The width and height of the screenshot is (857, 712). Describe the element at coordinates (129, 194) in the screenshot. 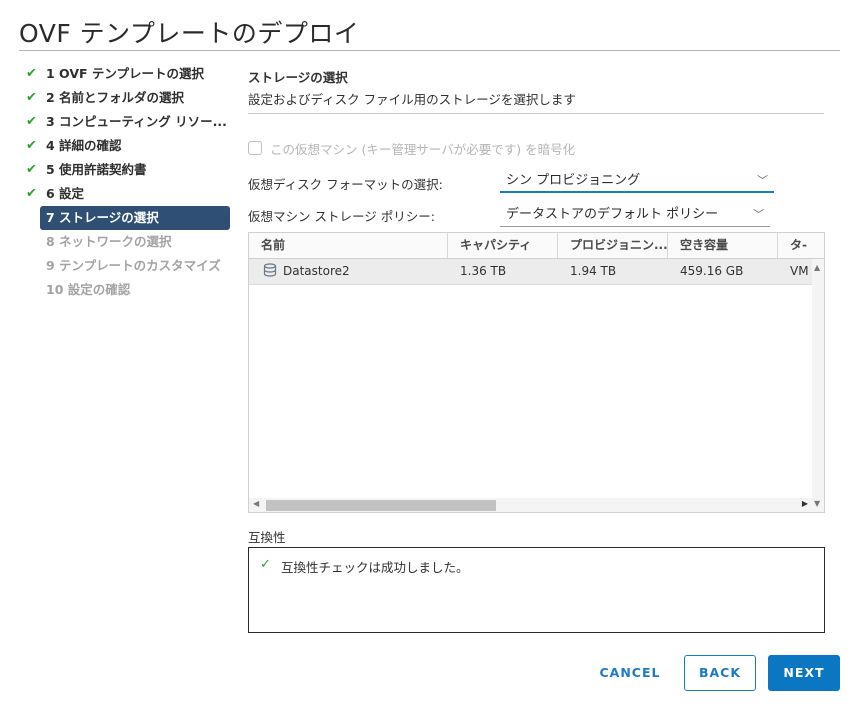

I see `step-6: ✔ 6 設定` at that location.